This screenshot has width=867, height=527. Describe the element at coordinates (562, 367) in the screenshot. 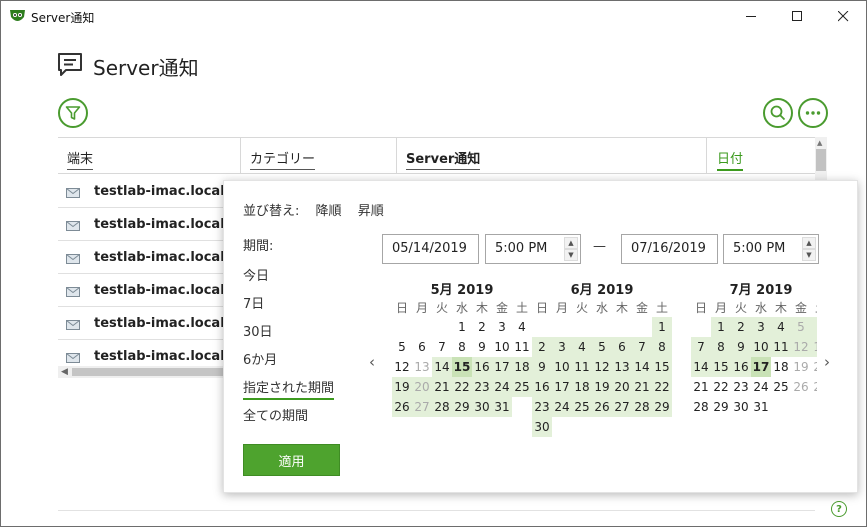

I see `calendar-day: 10` at that location.